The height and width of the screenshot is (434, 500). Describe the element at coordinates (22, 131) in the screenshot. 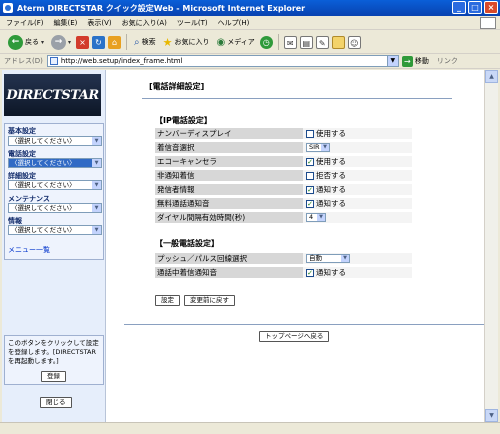

I see `nav-label-basic: 基本設定` at that location.